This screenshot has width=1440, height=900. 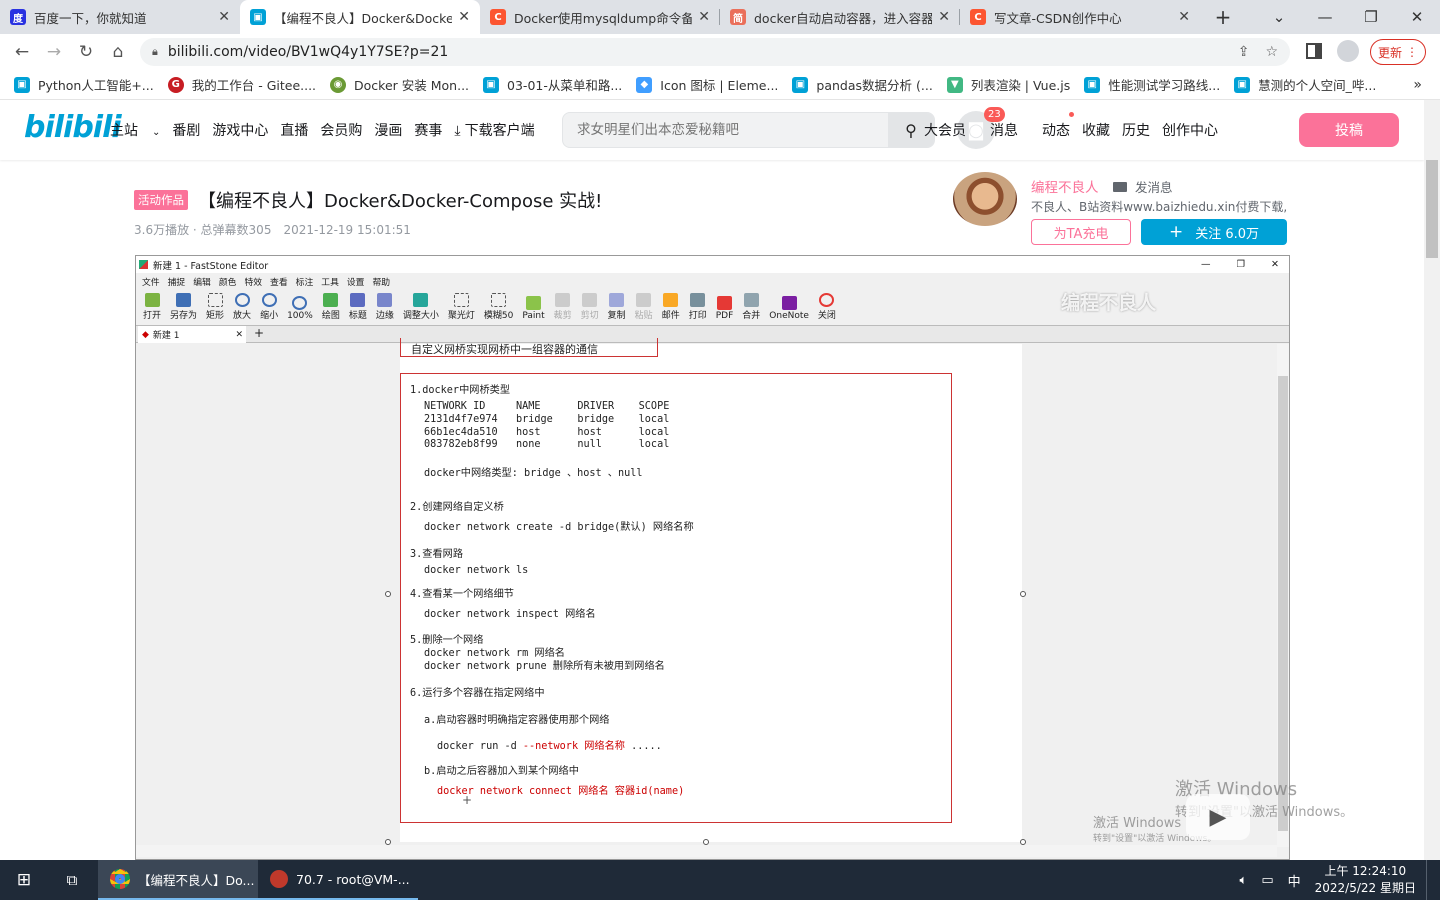 I want to click on fs-close-button: 关闭, so click(x=827, y=307).